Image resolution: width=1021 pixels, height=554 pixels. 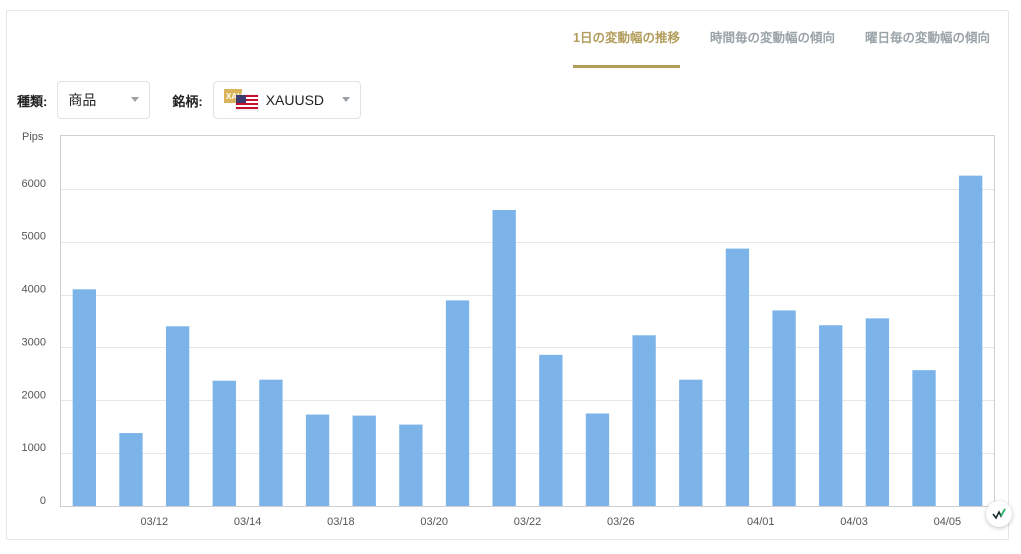 What do you see at coordinates (341, 522) in the screenshot?
I see `x-tick-label: 03/18` at bounding box center [341, 522].